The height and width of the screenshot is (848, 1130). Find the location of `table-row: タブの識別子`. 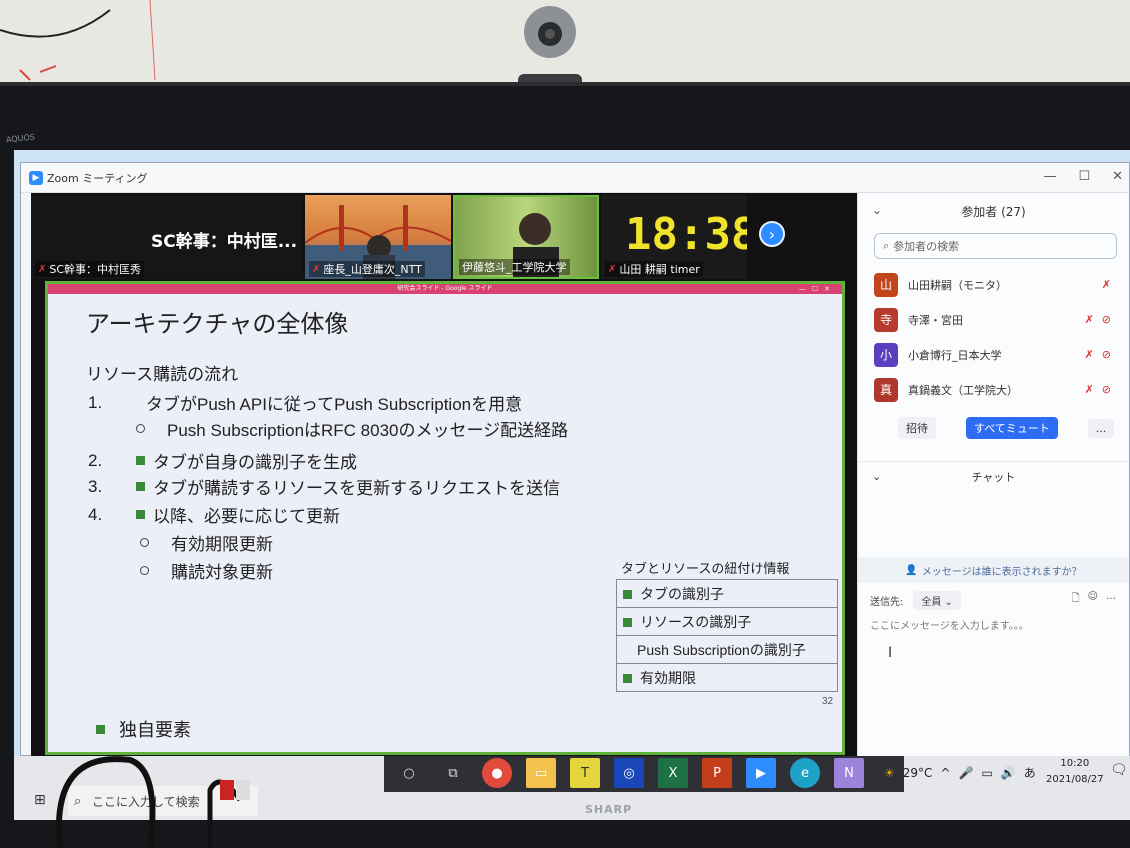

table-row: タブの識別子 is located at coordinates (727, 593).